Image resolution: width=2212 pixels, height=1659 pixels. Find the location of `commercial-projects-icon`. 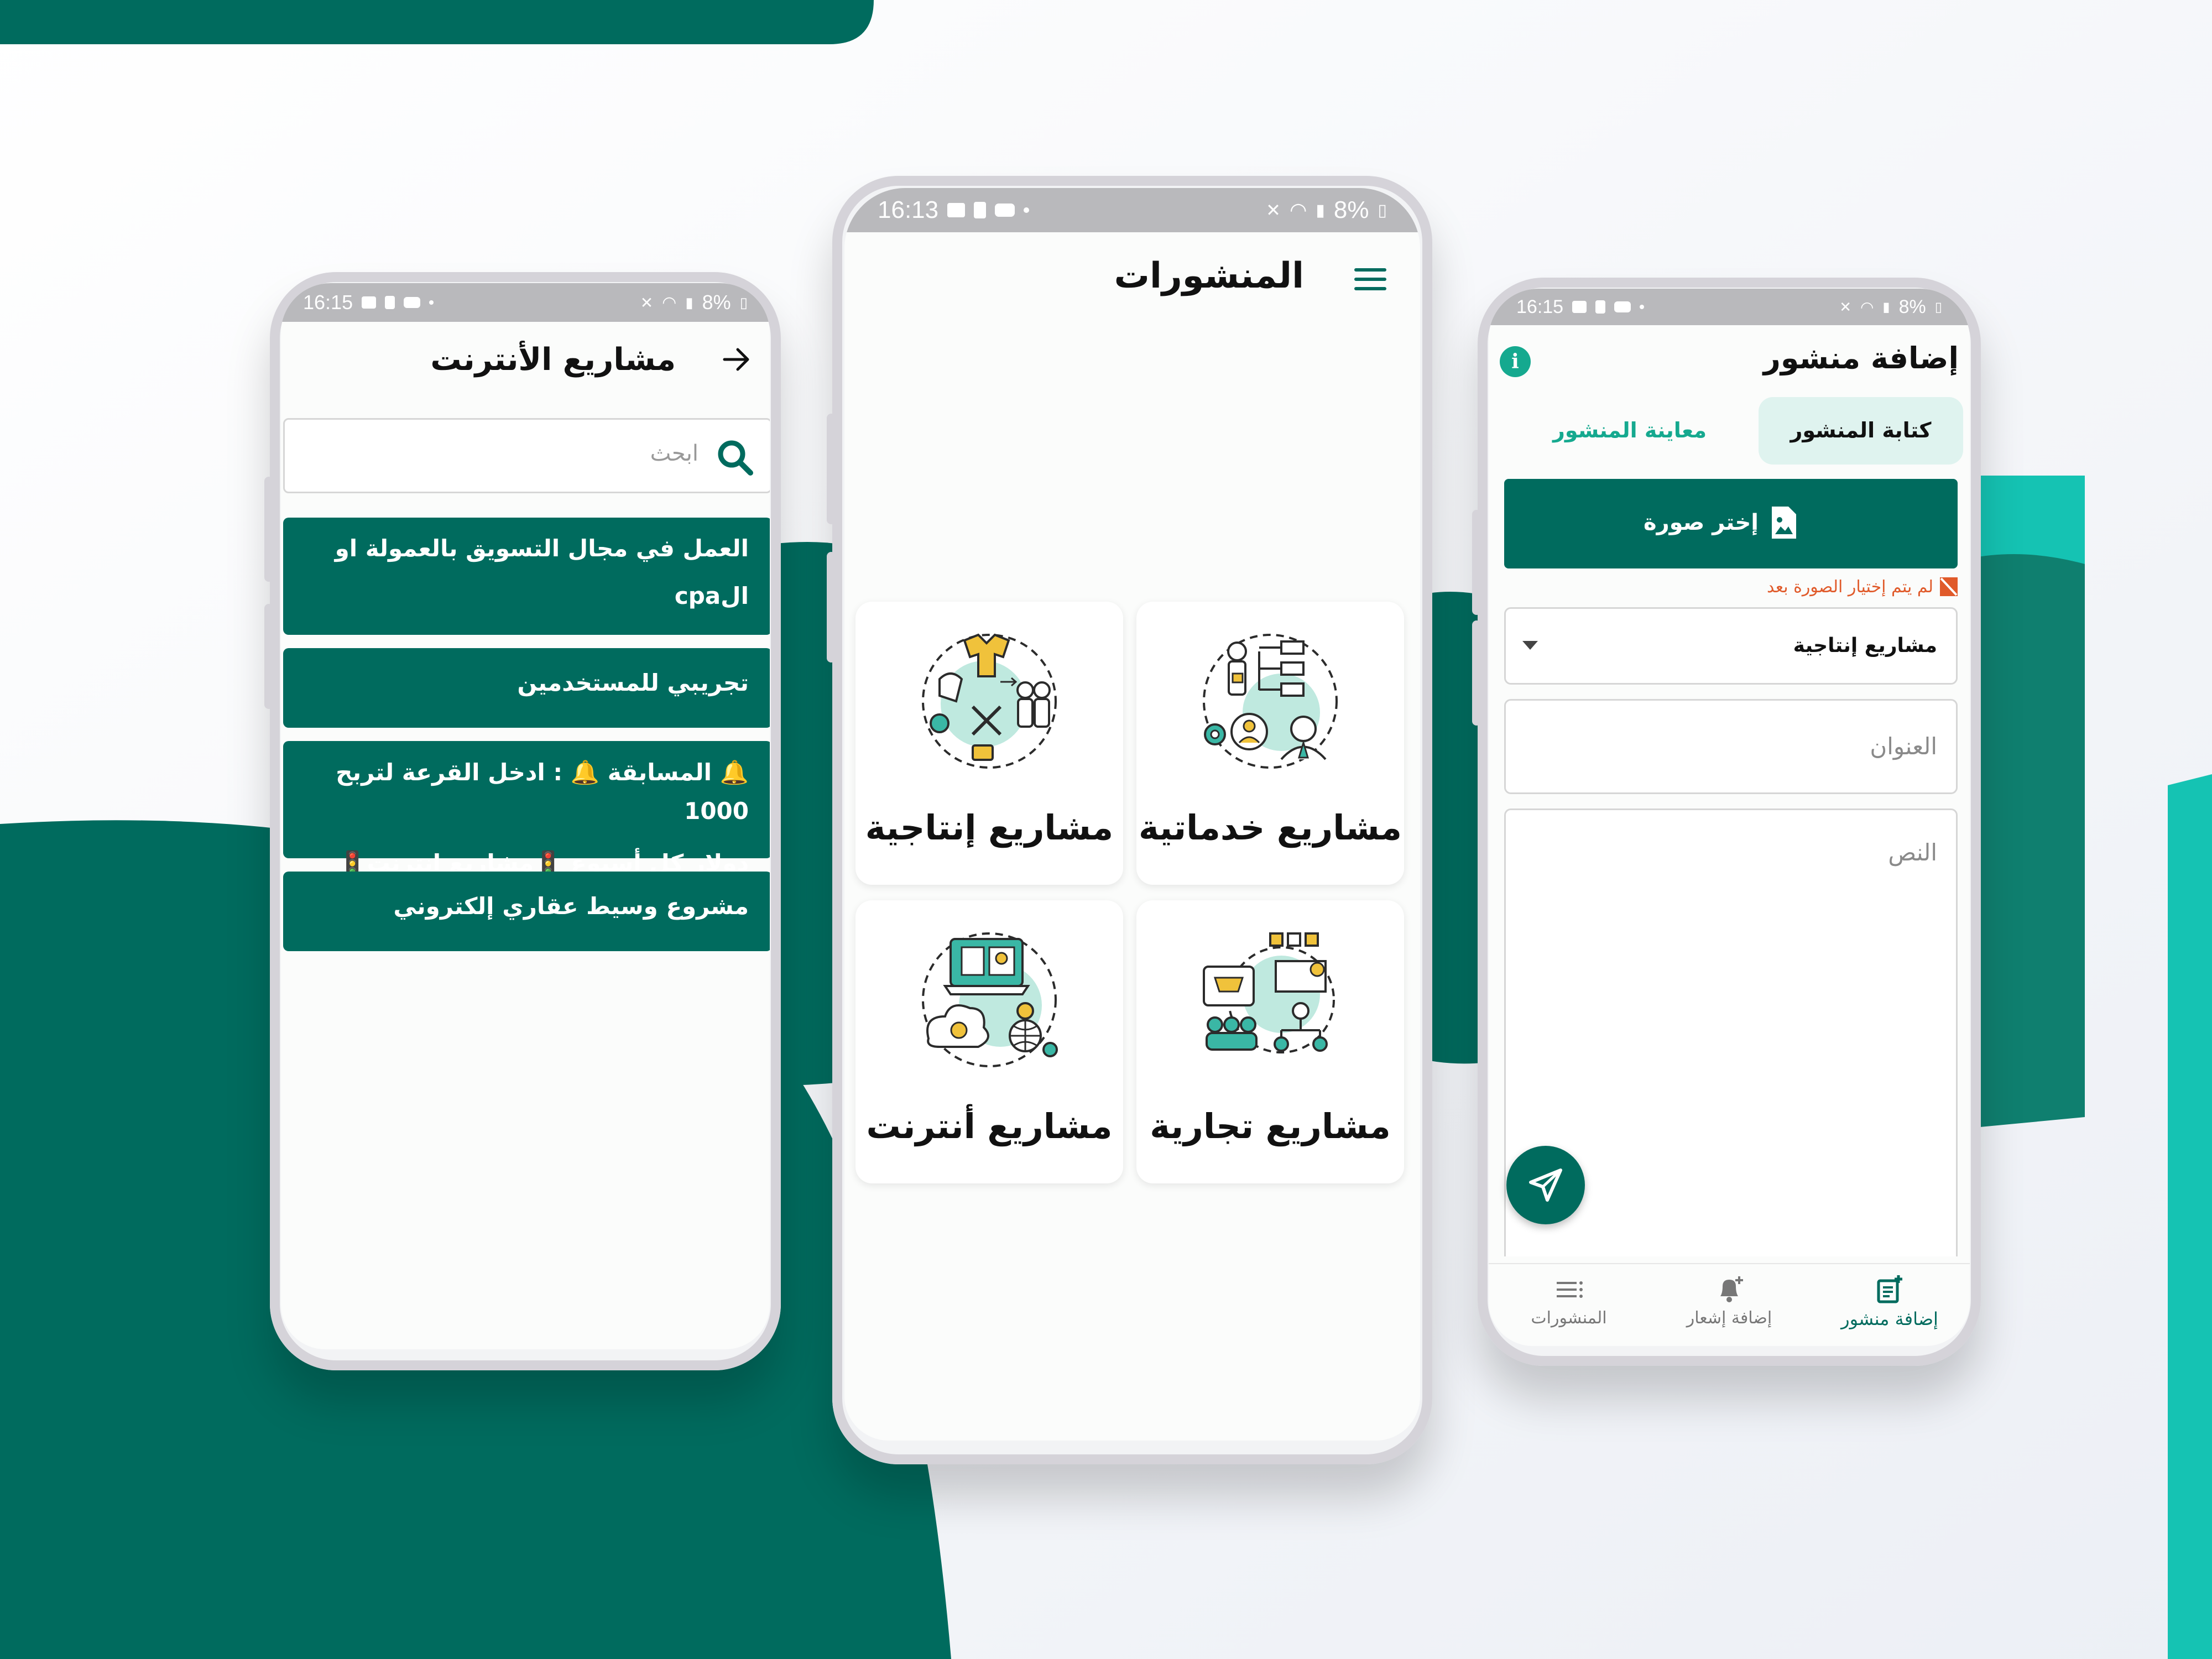

commercial-projects-icon is located at coordinates (1270, 1000).